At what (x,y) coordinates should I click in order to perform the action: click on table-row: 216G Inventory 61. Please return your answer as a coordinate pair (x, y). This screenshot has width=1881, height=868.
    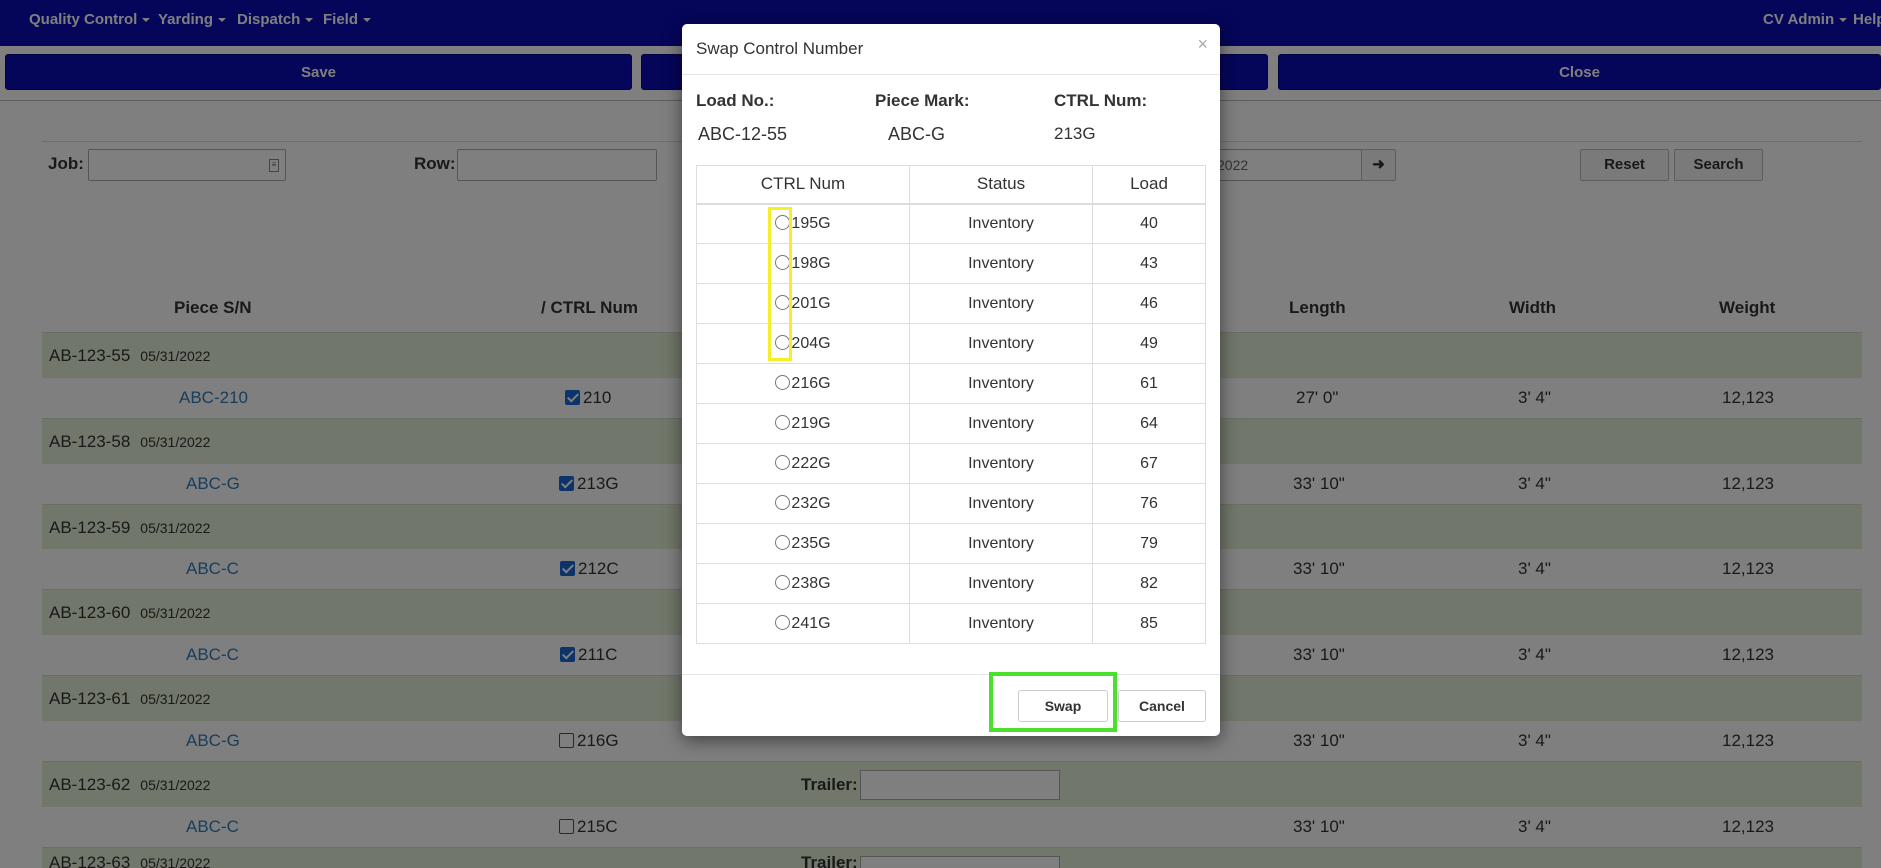
    Looking at the image, I should click on (951, 383).